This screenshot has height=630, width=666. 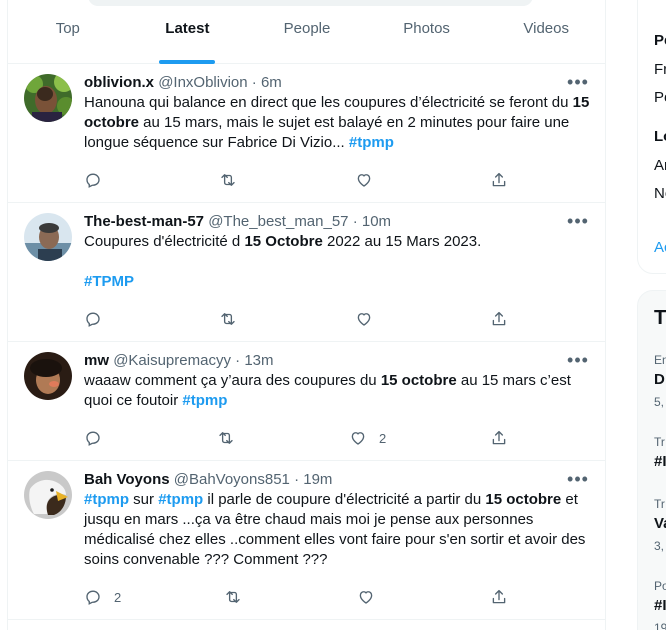 What do you see at coordinates (402, 241) in the screenshot?
I see `text-fragment: 2022 au 15 Mars 2023.` at bounding box center [402, 241].